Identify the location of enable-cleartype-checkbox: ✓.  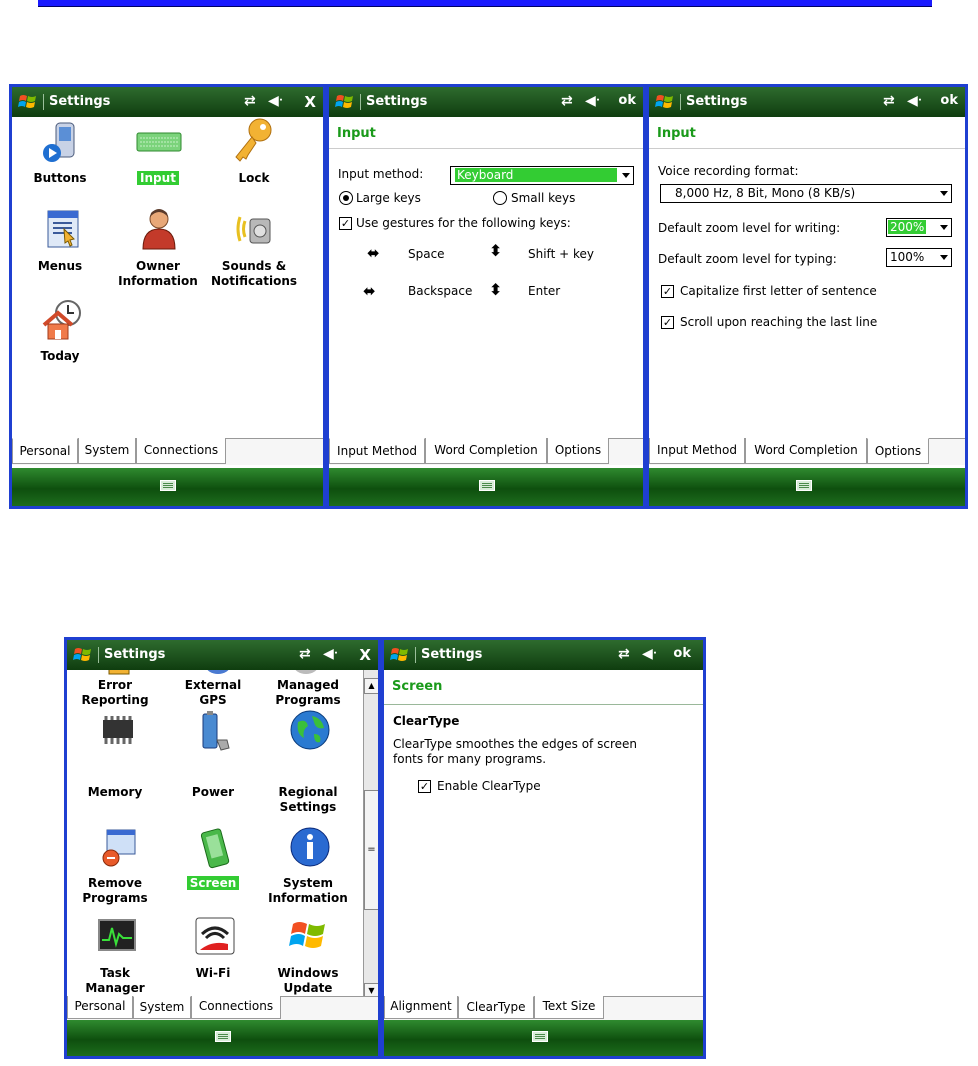
(424, 786).